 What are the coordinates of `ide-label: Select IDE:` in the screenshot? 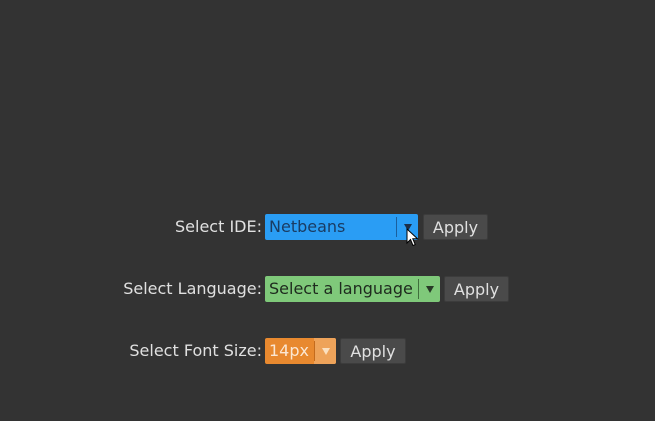 It's located at (218, 226).